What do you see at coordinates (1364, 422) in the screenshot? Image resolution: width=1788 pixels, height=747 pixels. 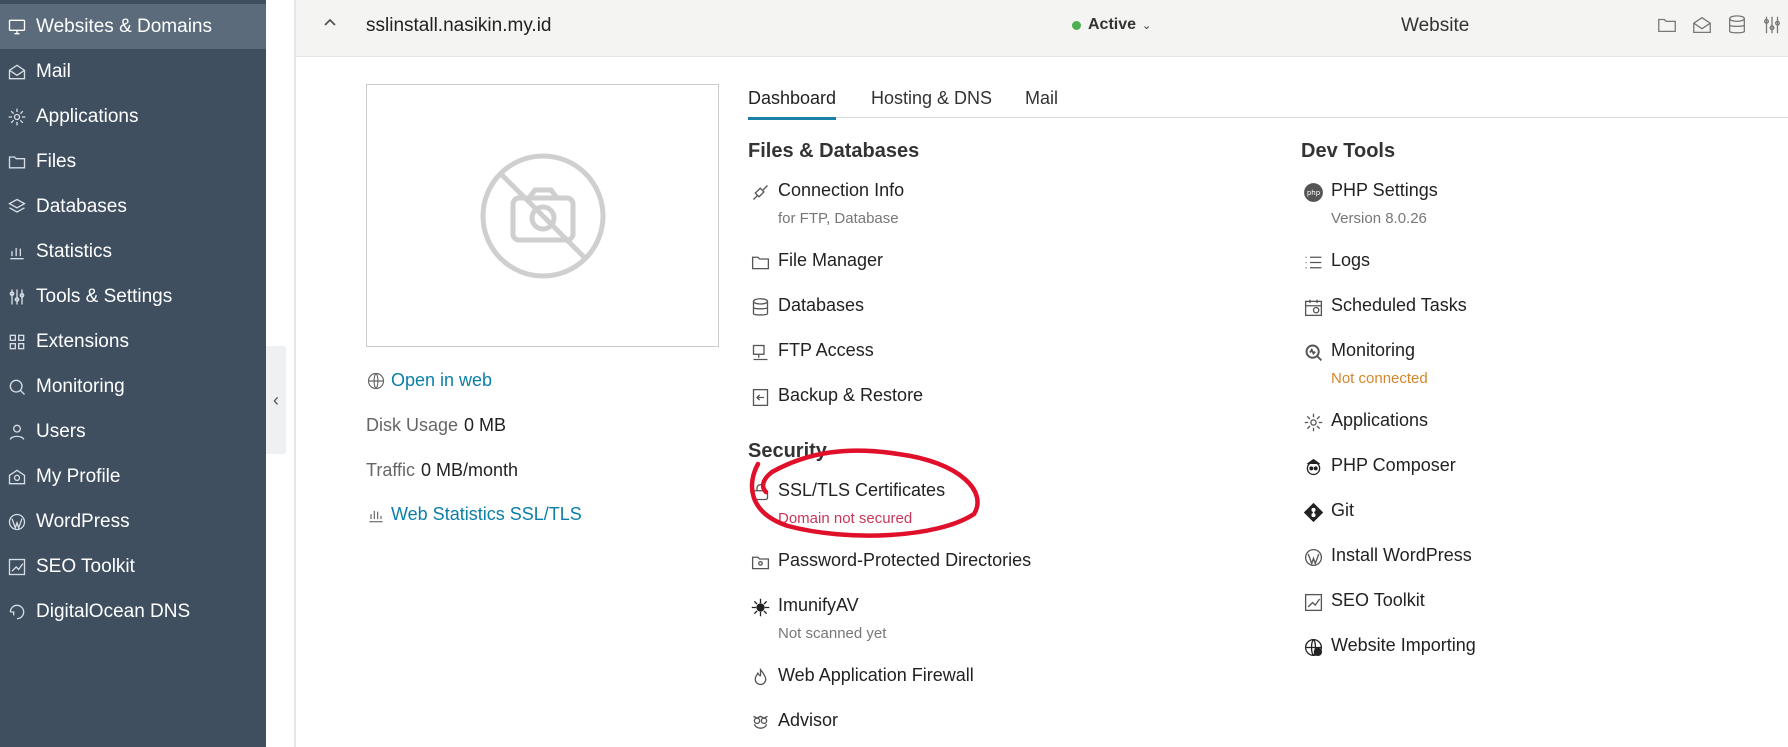 I see `applications-item: Applications` at bounding box center [1364, 422].